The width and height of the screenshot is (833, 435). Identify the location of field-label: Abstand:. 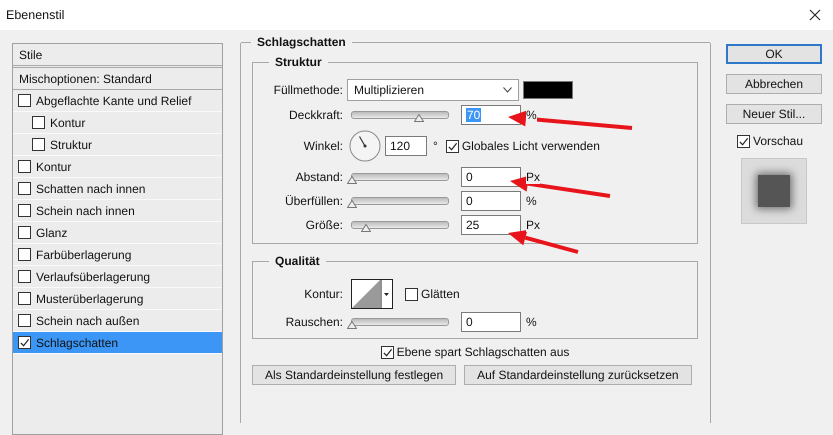
(319, 177).